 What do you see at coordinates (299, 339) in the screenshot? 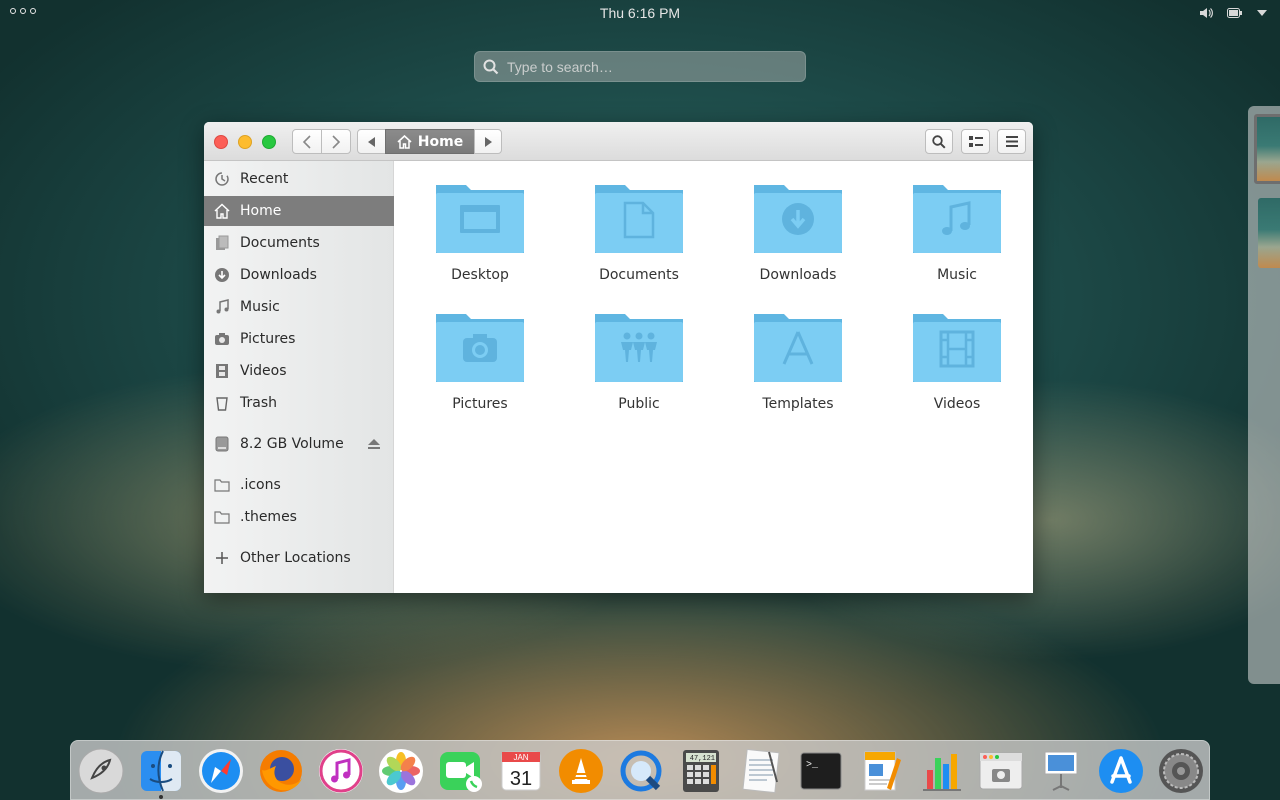
I see `sidebar-item-pictures: Pictures` at bounding box center [299, 339].